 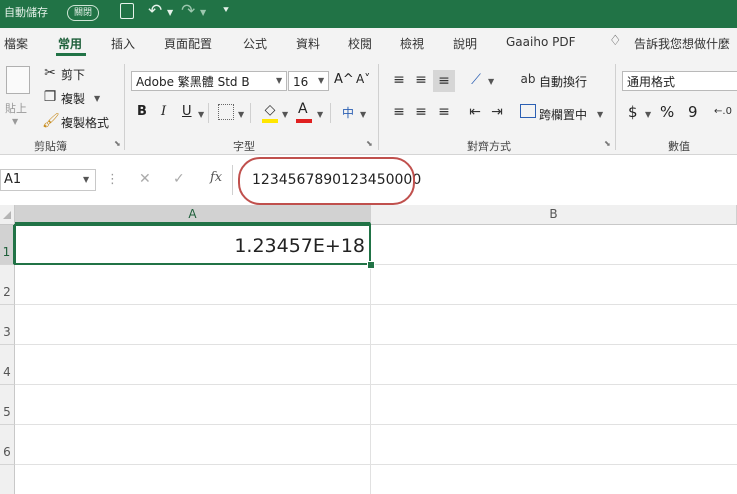 What do you see at coordinates (50, 73) in the screenshot?
I see `scissors-icon: ✂` at bounding box center [50, 73].